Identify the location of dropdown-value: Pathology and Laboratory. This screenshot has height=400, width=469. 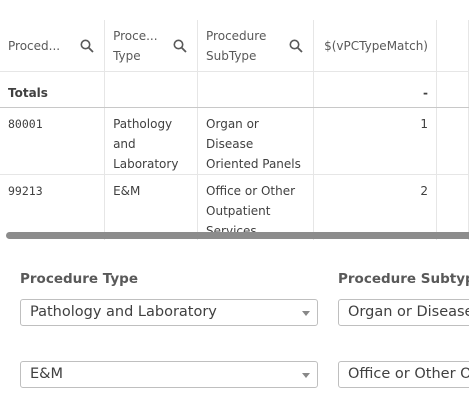
(123, 312).